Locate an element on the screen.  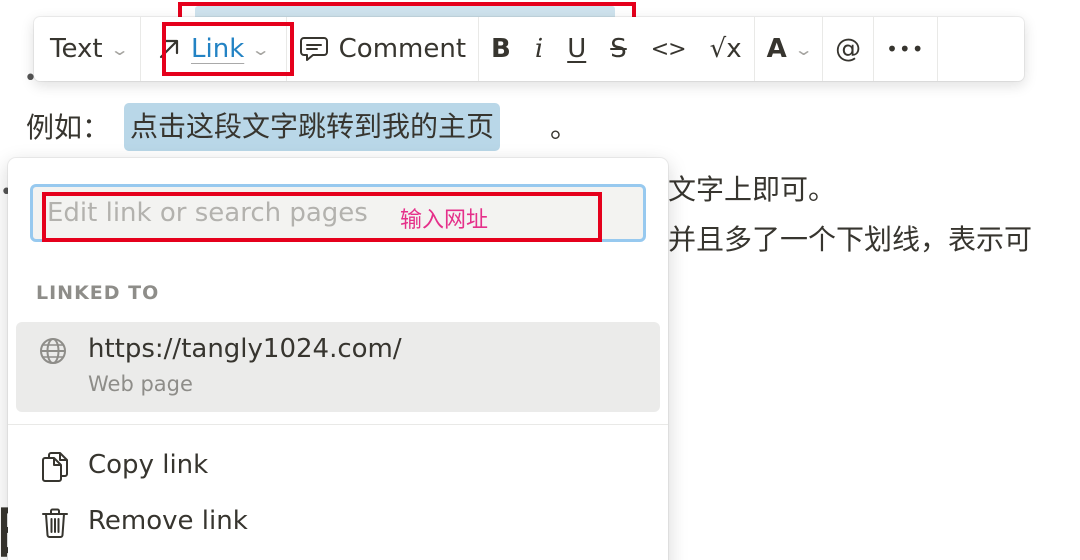
example-suffix: 。 is located at coordinates (564, 127).